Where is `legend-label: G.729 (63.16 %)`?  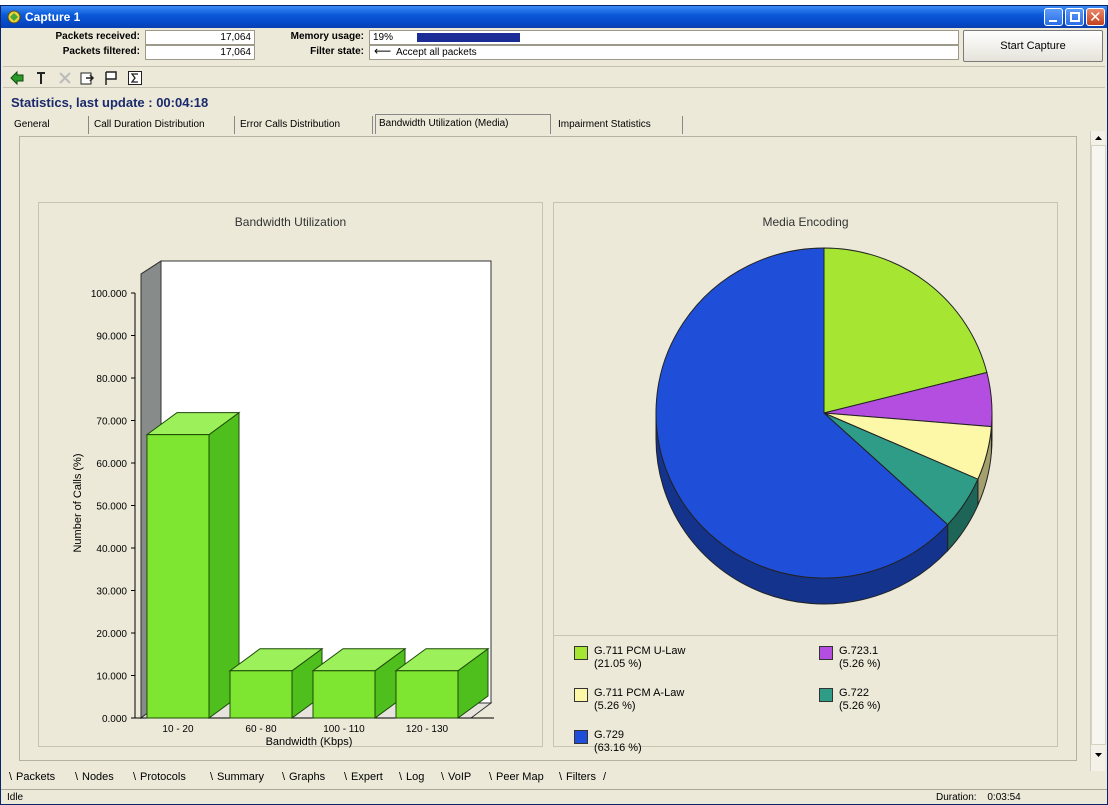 legend-label: G.729 (63.16 %) is located at coordinates (618, 742).